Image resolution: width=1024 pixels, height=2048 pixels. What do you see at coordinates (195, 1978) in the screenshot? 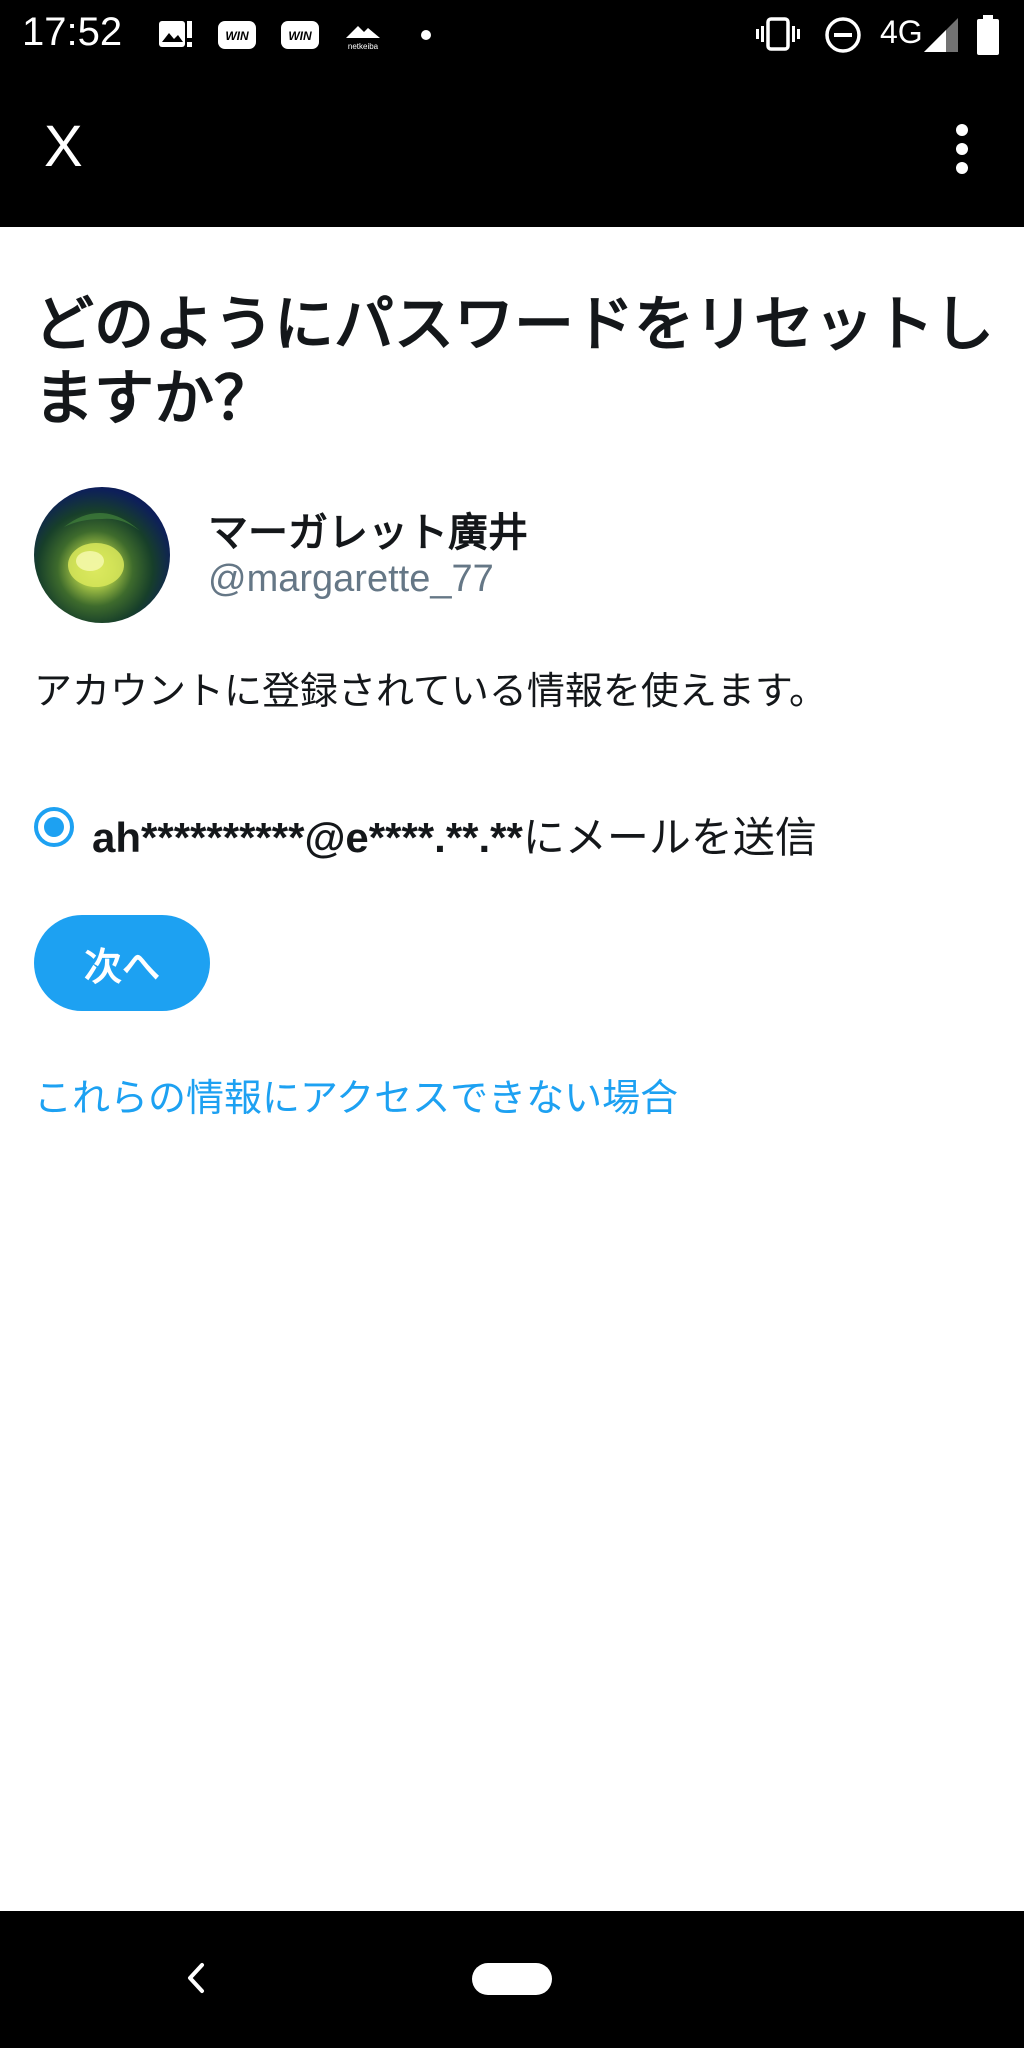
I see `back-icon` at bounding box center [195, 1978].